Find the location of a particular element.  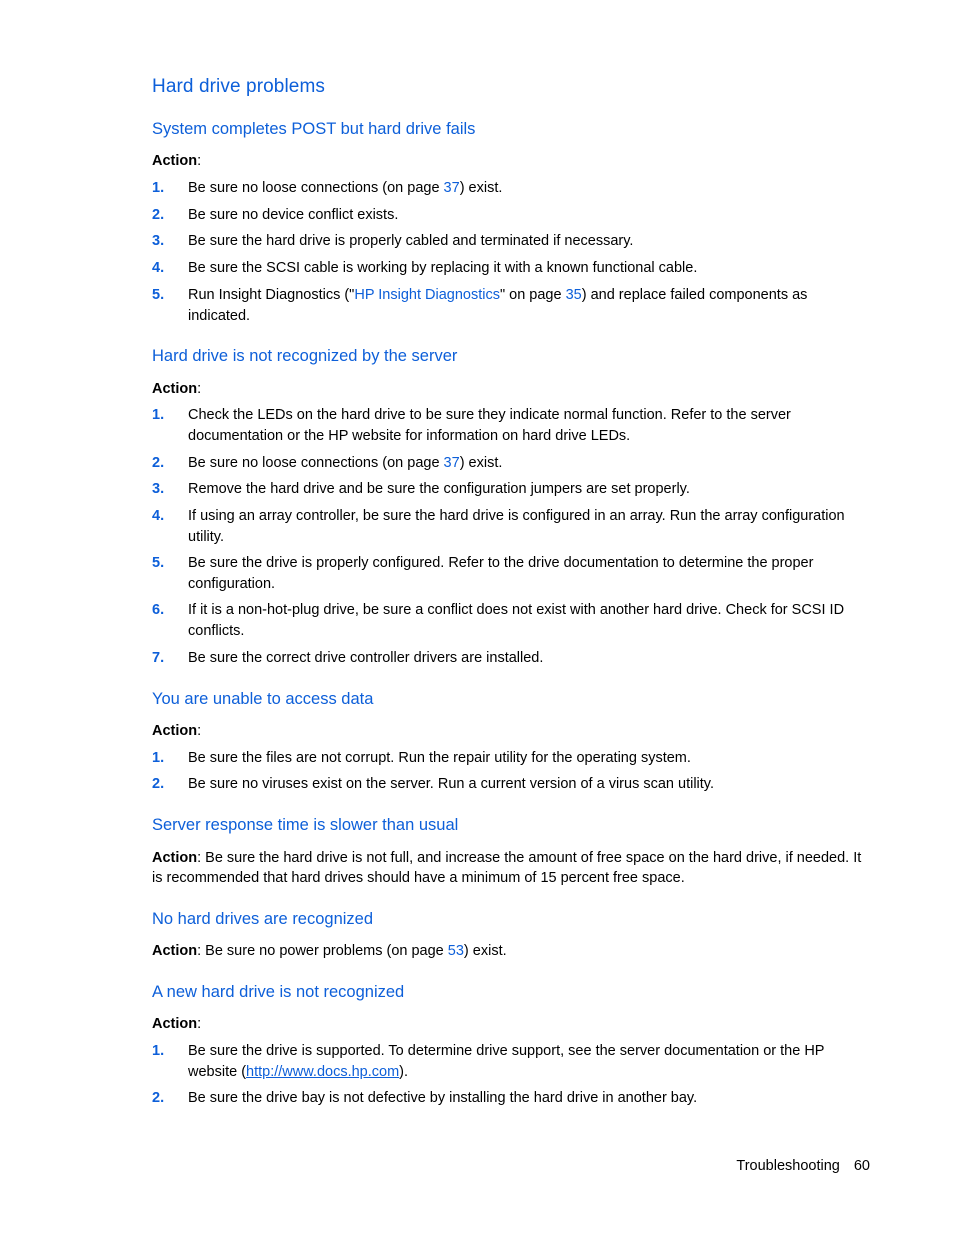

page-number: 60 is located at coordinates (861, 1166).